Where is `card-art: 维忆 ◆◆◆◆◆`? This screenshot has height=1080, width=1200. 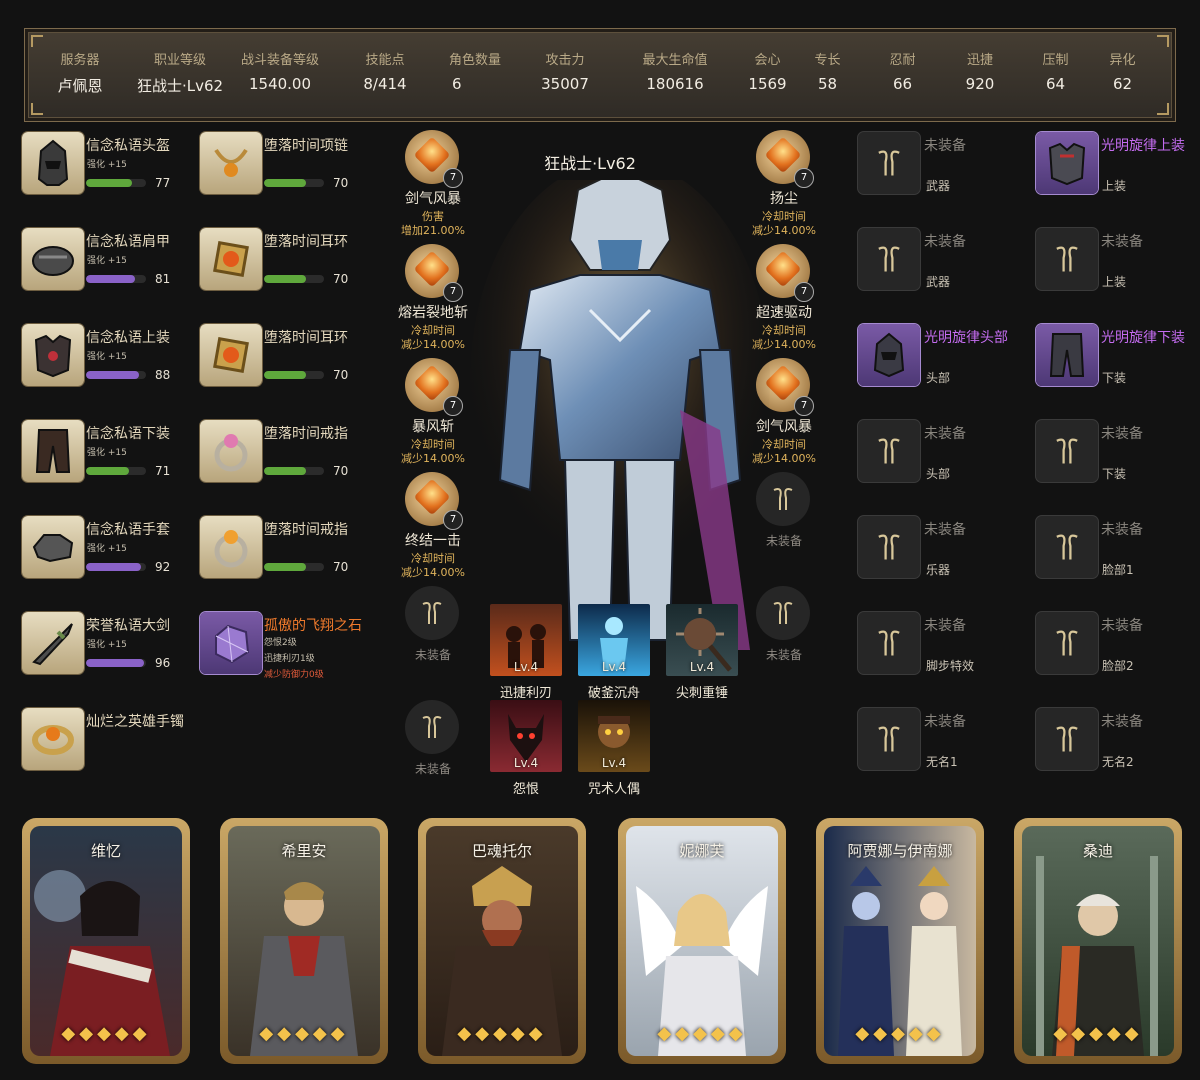
card-art: 维忆 ◆◆◆◆◆ is located at coordinates (106, 941).